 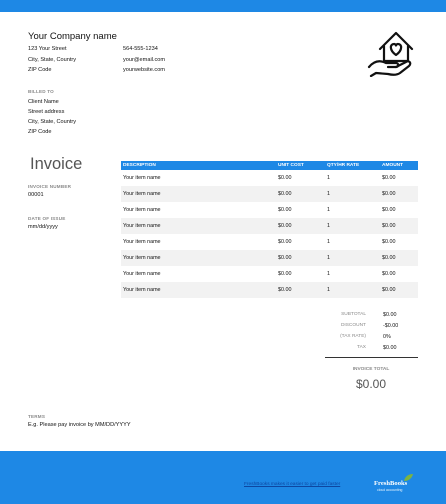 I want to click on tax-rate-label: (TAX RATE), so click(x=353, y=336).